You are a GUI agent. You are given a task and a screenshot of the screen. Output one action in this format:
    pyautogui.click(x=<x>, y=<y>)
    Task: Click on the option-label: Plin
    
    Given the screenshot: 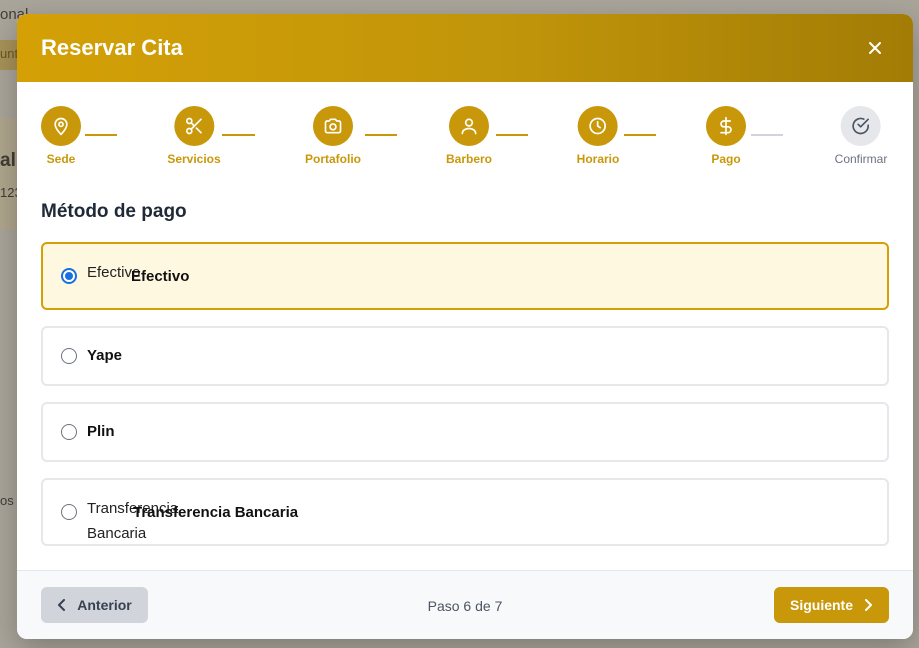 What is the action you would take?
    pyautogui.click(x=101, y=431)
    